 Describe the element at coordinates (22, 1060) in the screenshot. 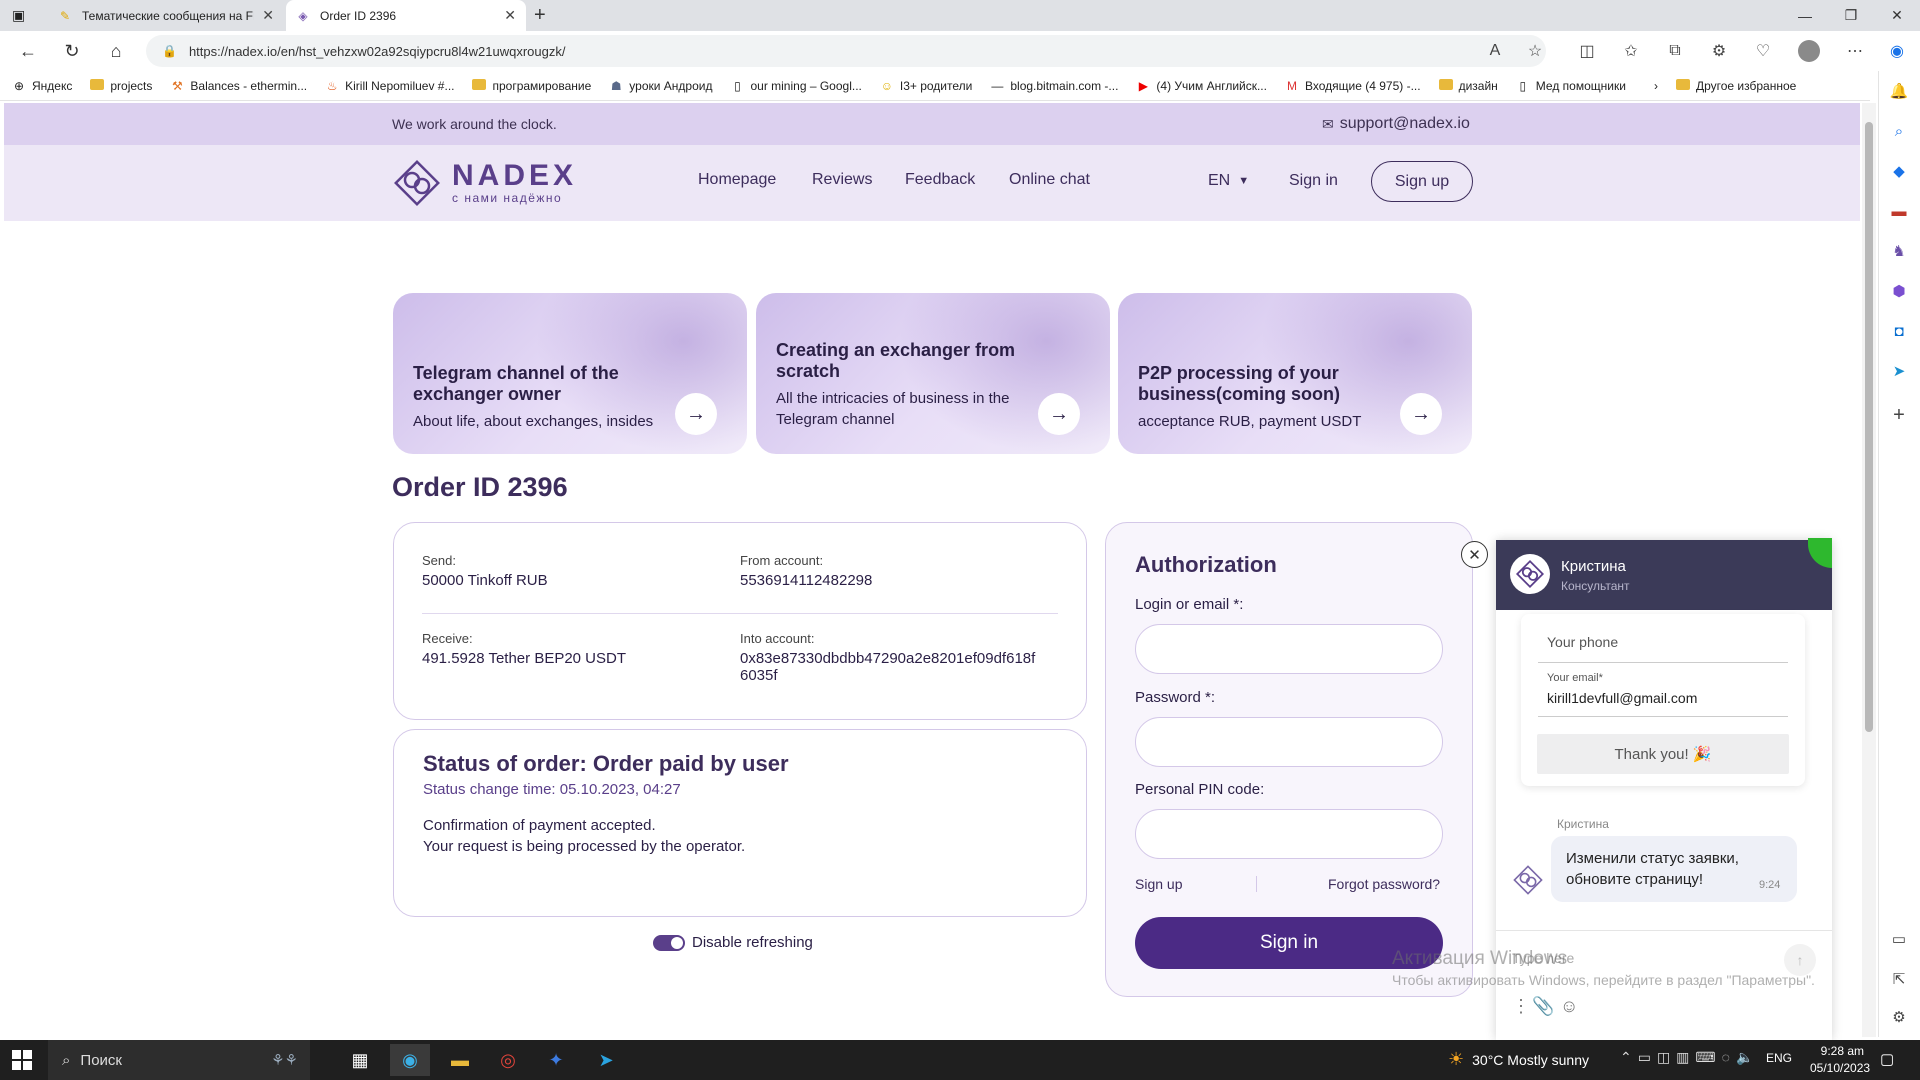

I see `start-windows-icon` at that location.